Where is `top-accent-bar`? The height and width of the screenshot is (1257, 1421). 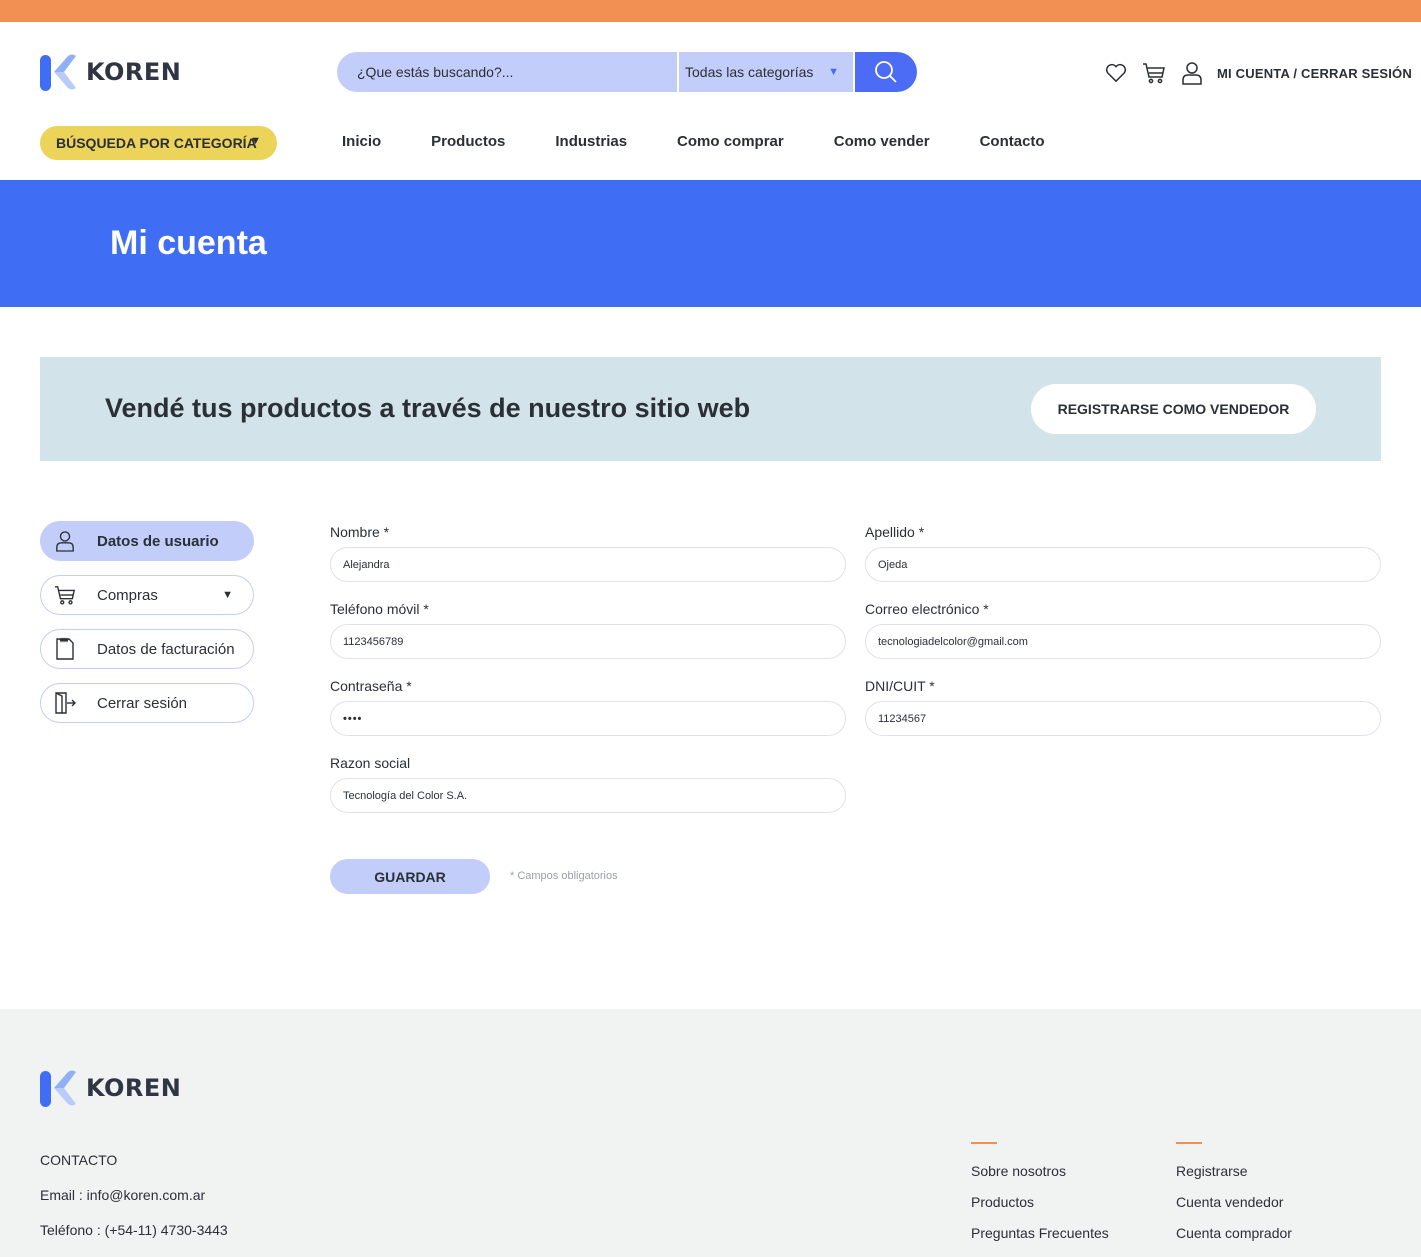
top-accent-bar is located at coordinates (710, 11).